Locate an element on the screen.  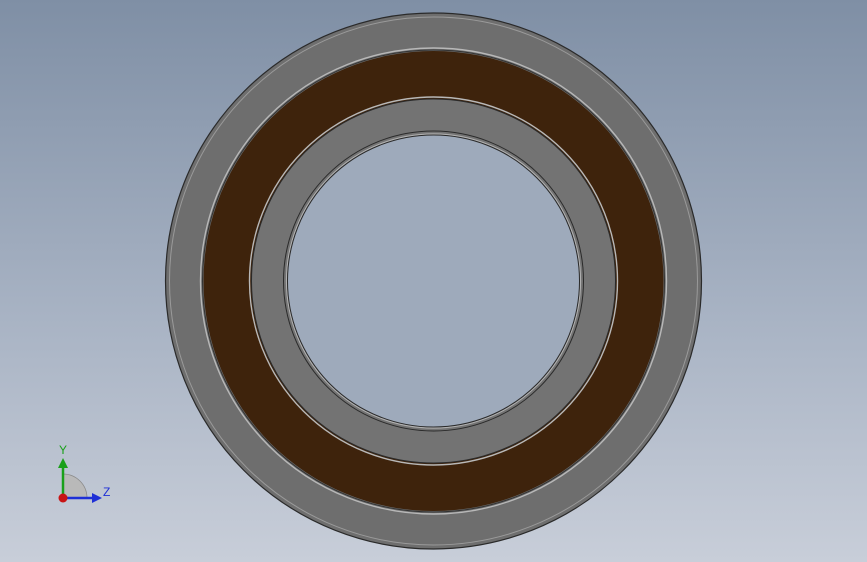
z-axis-arrowhead is located at coordinates (97, 498).